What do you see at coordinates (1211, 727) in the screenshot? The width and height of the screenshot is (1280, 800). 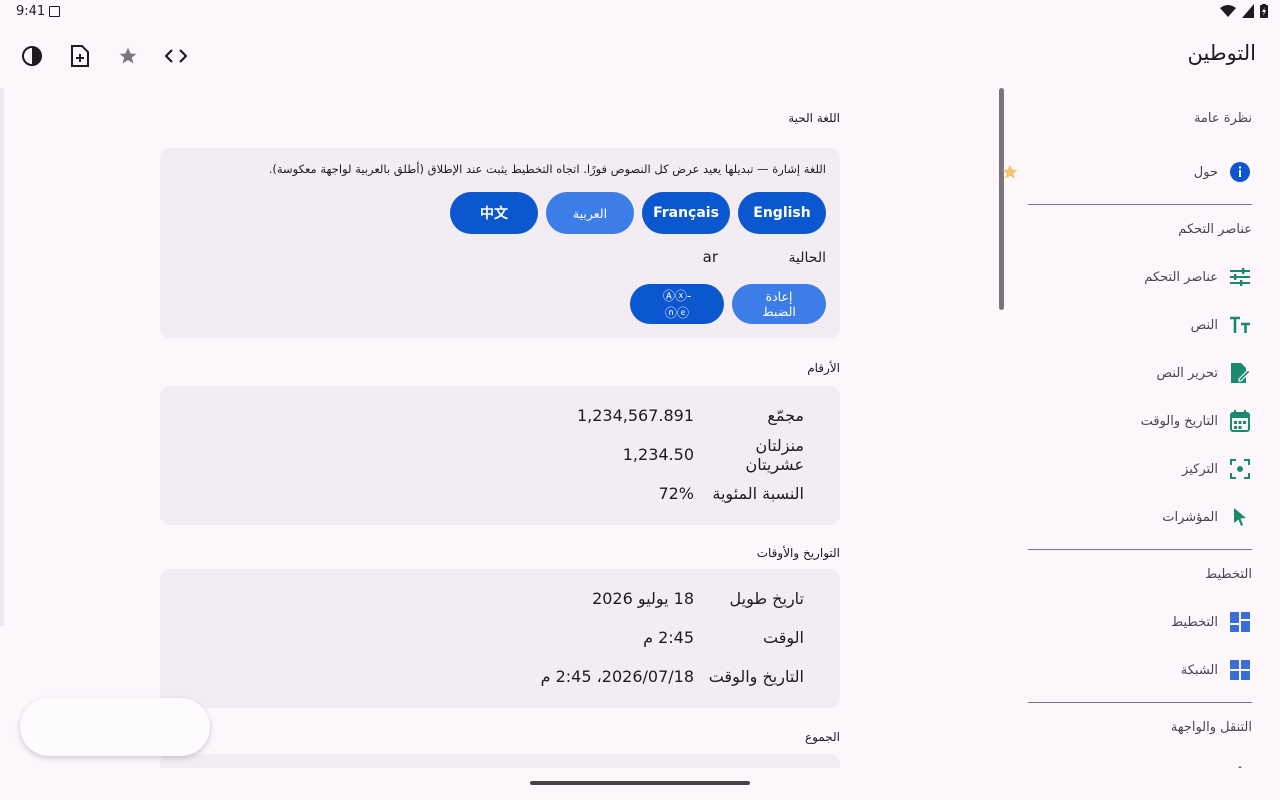 I see `nav-section-navigation: التنقل والواجهة` at bounding box center [1211, 727].